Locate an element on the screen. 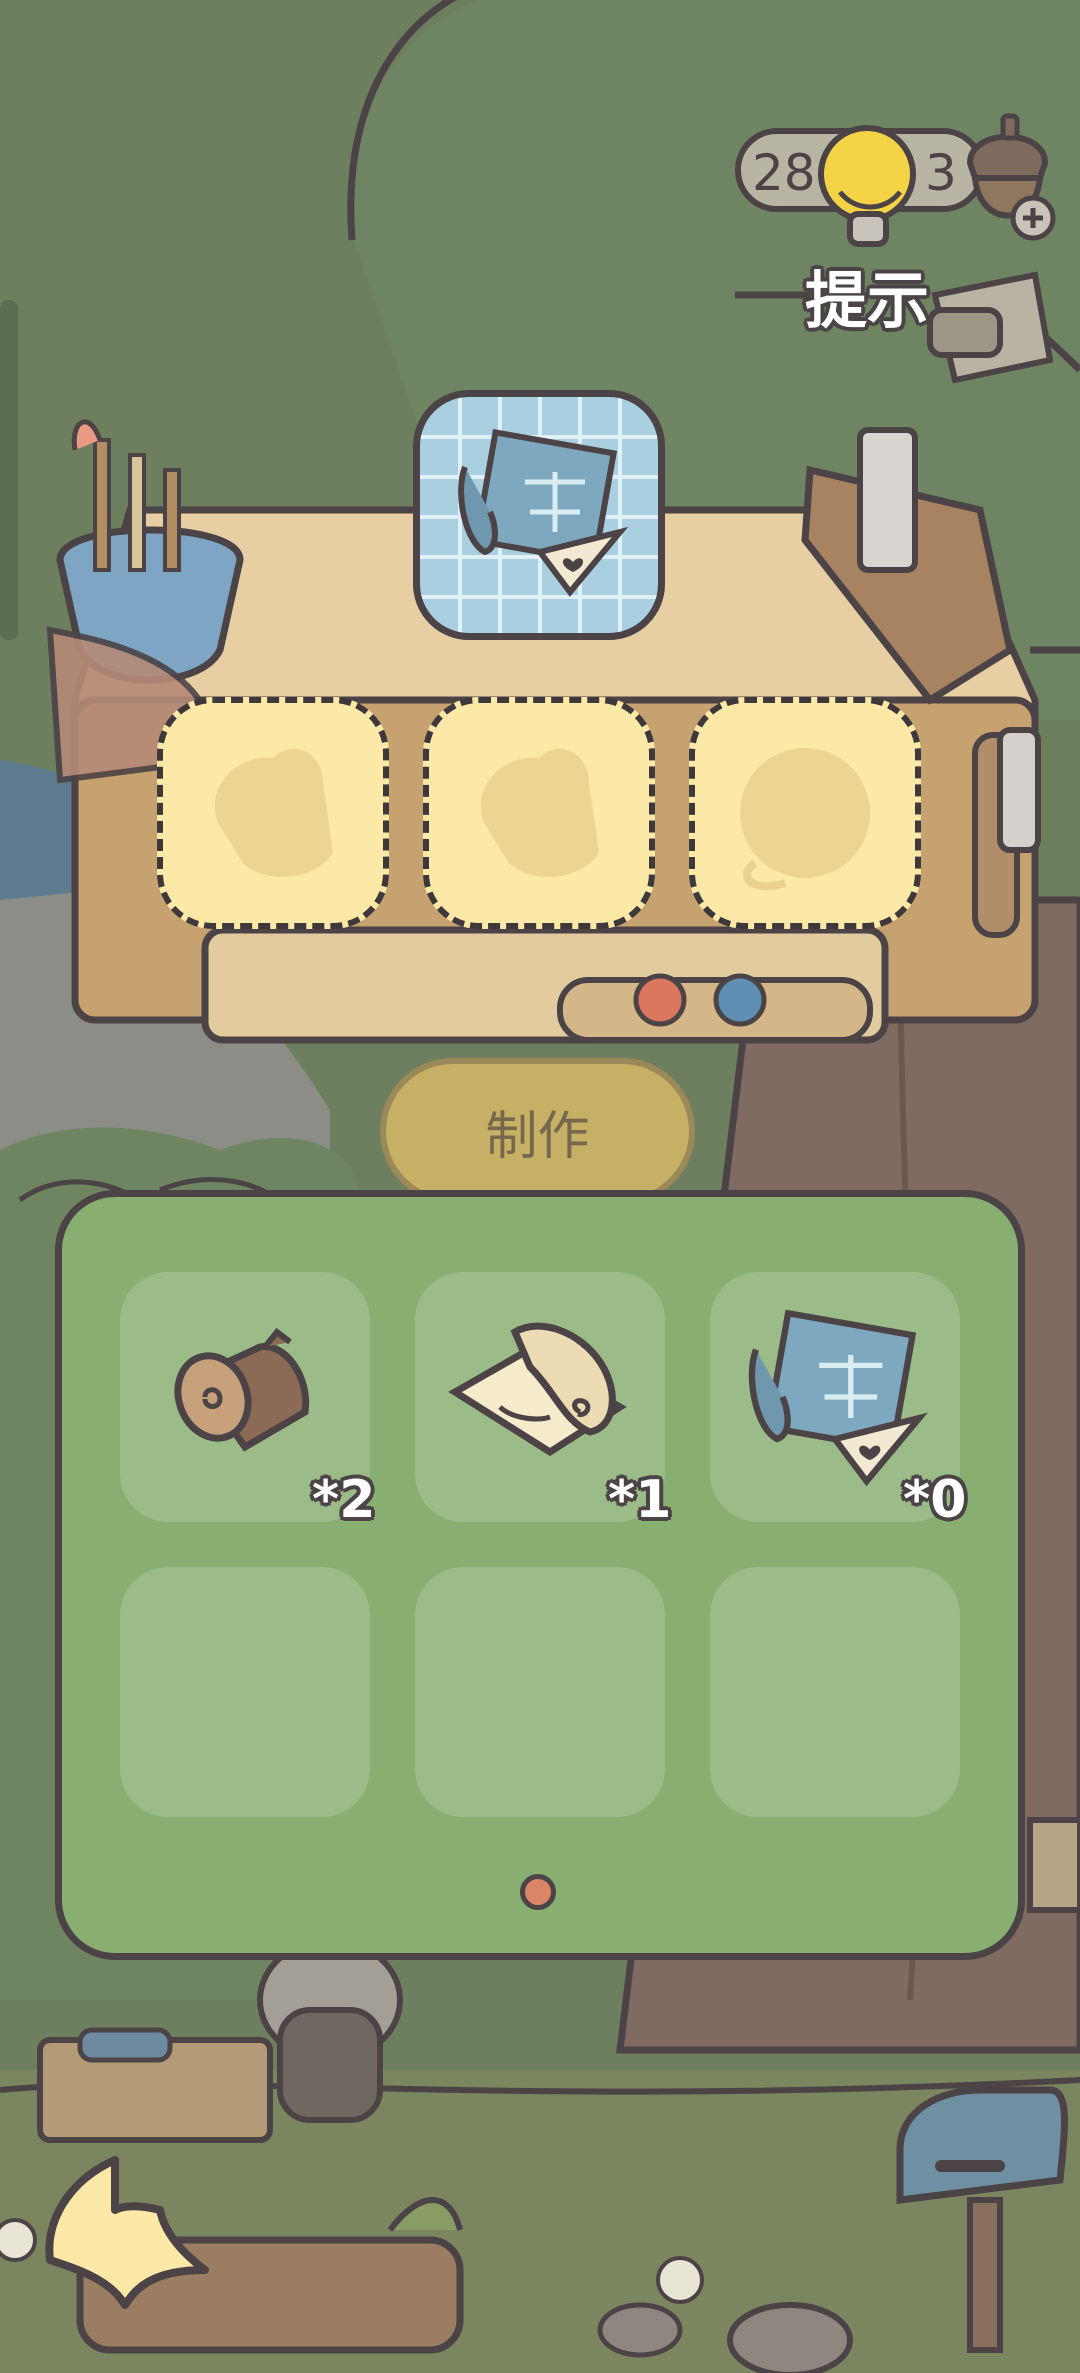 This screenshot has height=2373, width=1080. hint-line-decoration is located at coordinates (772, 295).